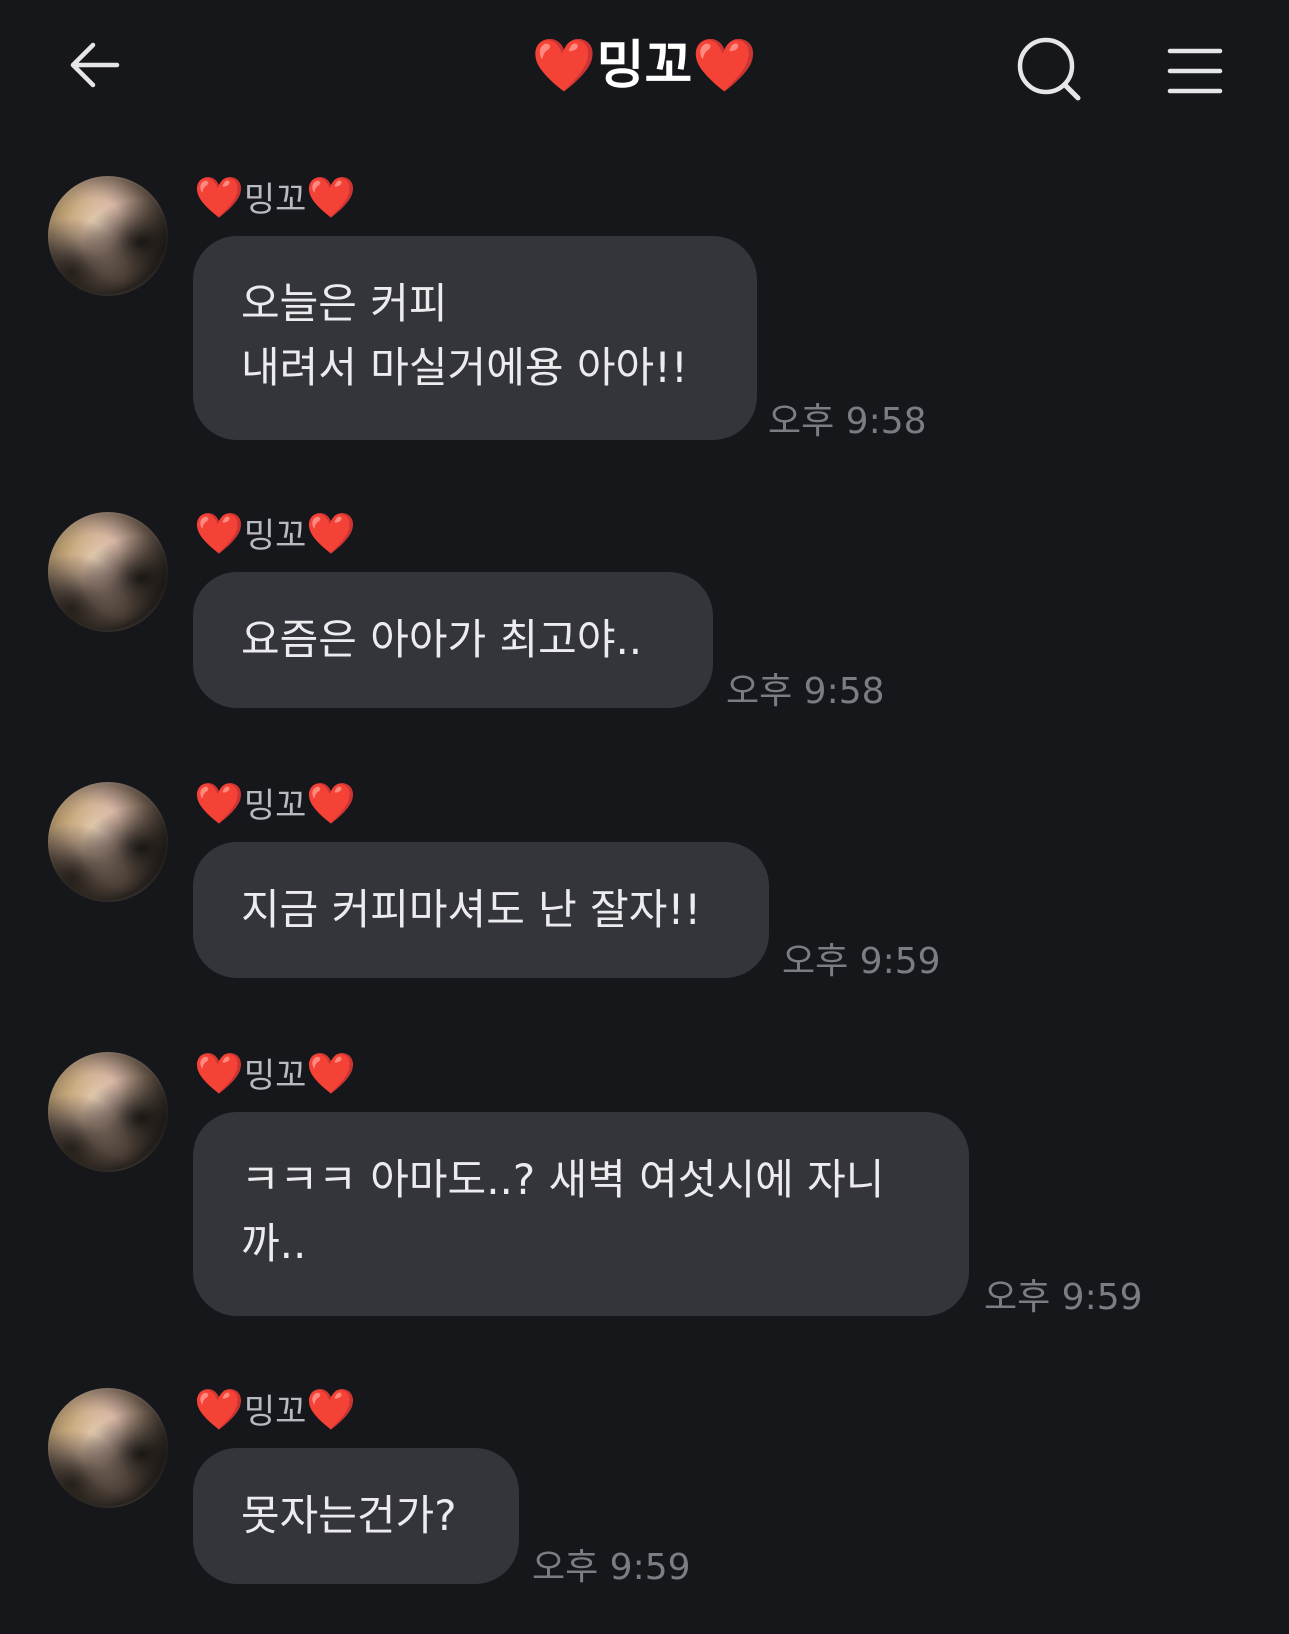  I want to click on hamburger-menu-icon, so click(1195, 71).